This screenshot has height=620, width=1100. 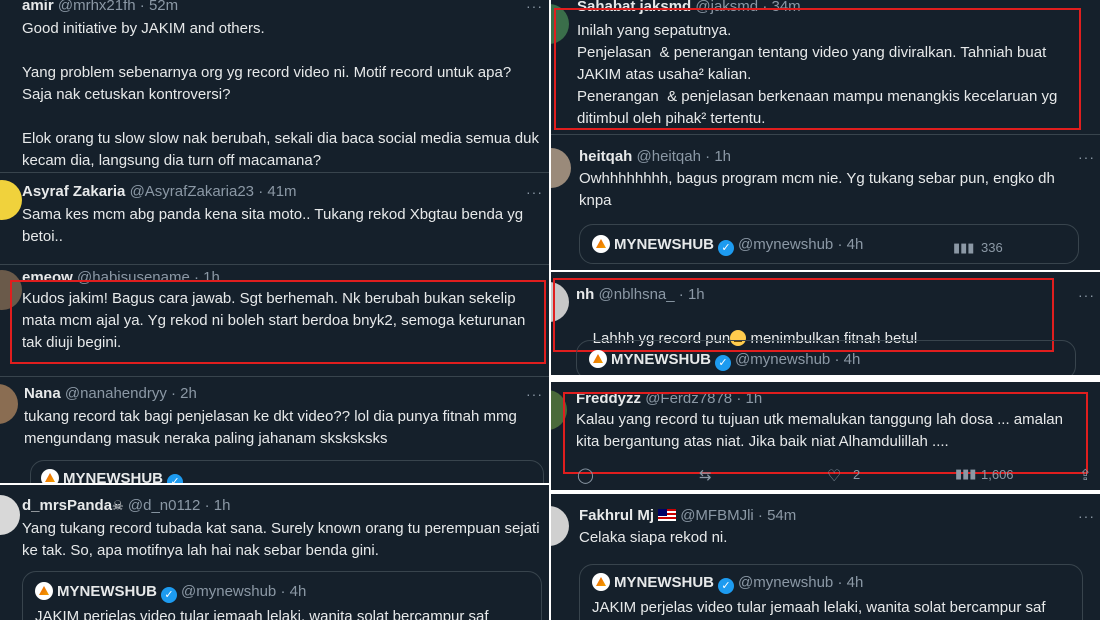 What do you see at coordinates (705, 475) in the screenshot?
I see `retweet-icon: ⇆` at bounding box center [705, 475].